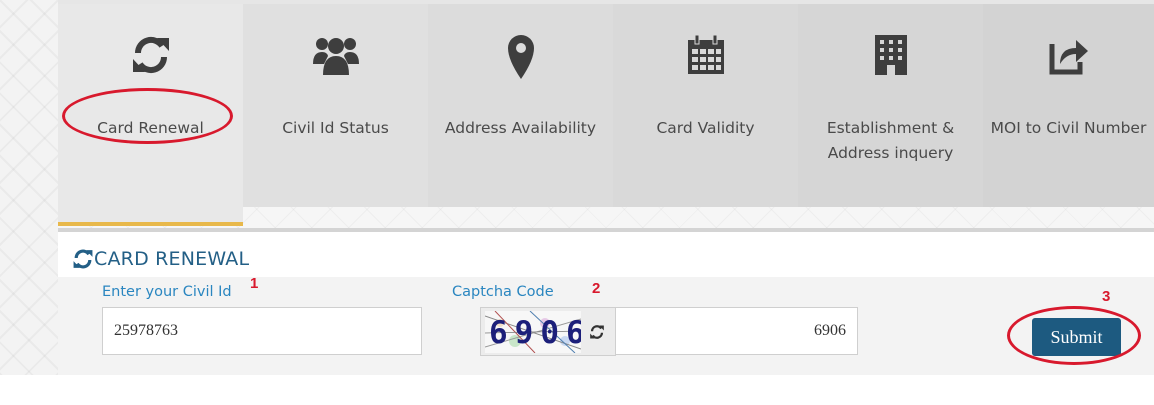 This screenshot has width=1154, height=405. Describe the element at coordinates (736, 331) in the screenshot. I see `captcha-input` at that location.